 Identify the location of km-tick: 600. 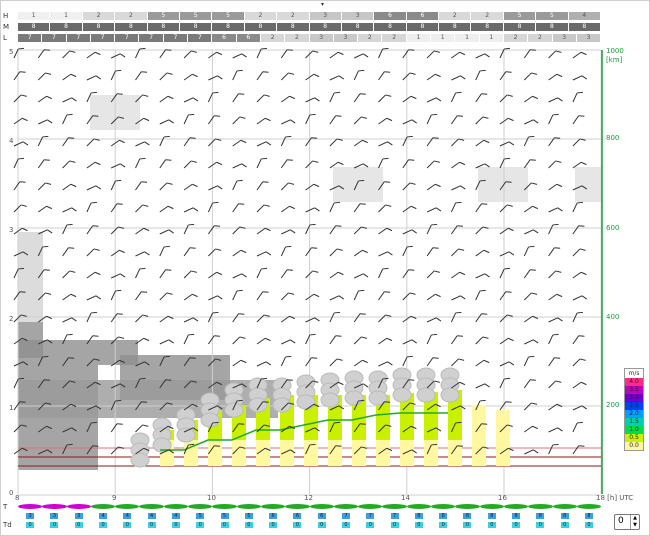
(613, 228).